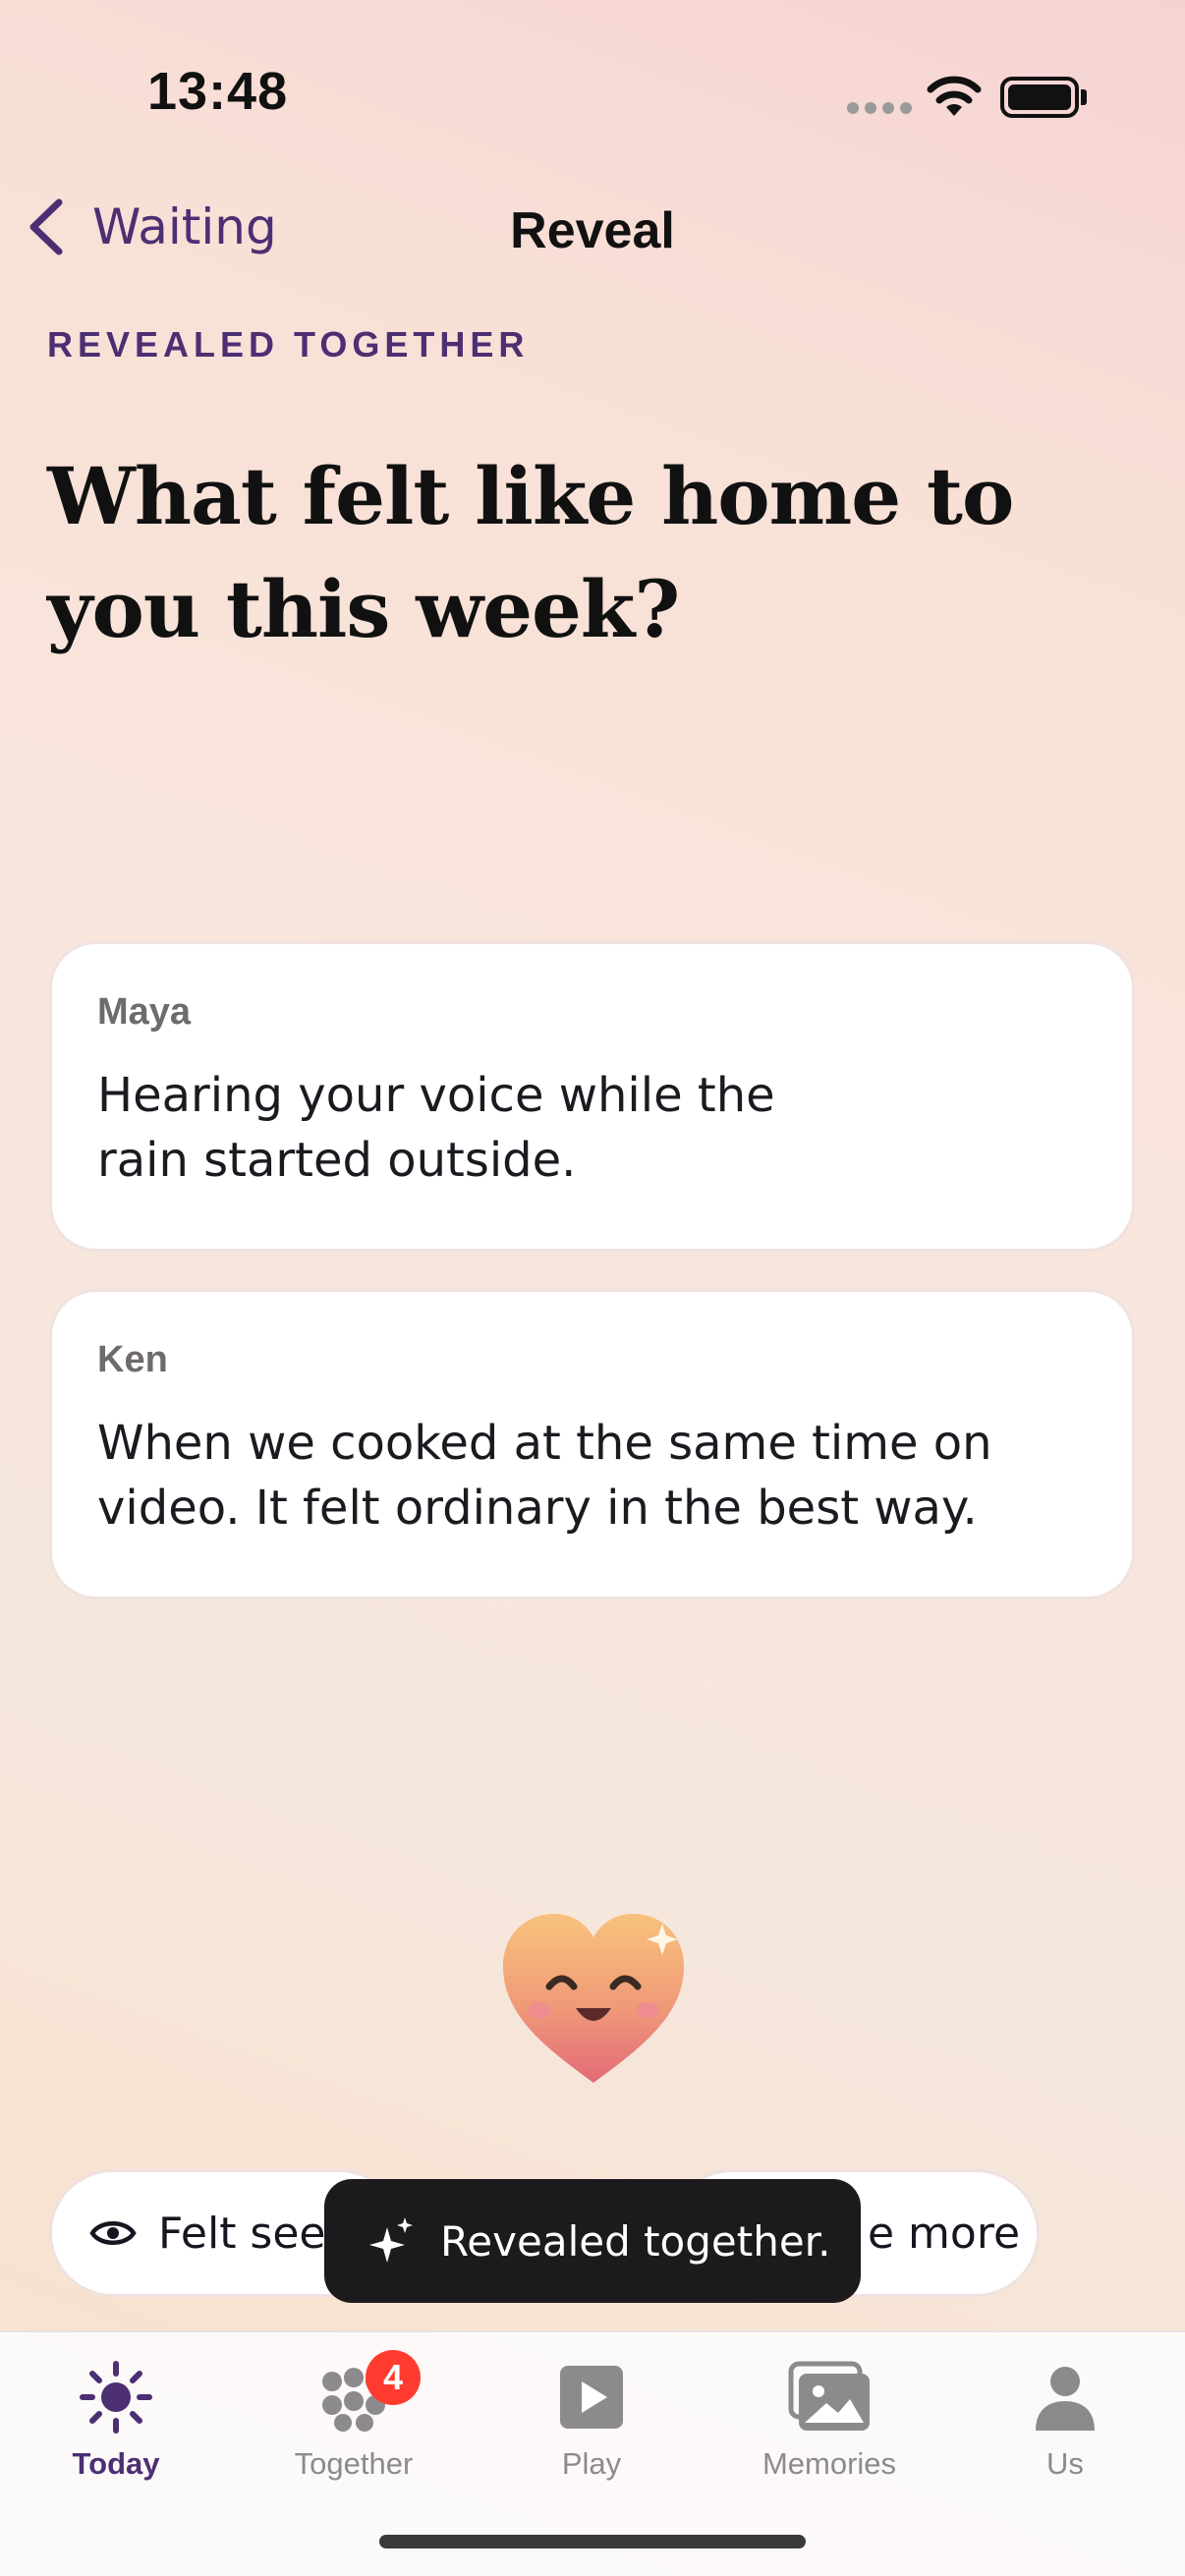 This screenshot has height=2576, width=1185. What do you see at coordinates (592, 2463) in the screenshot?
I see `tab-label: Play` at bounding box center [592, 2463].